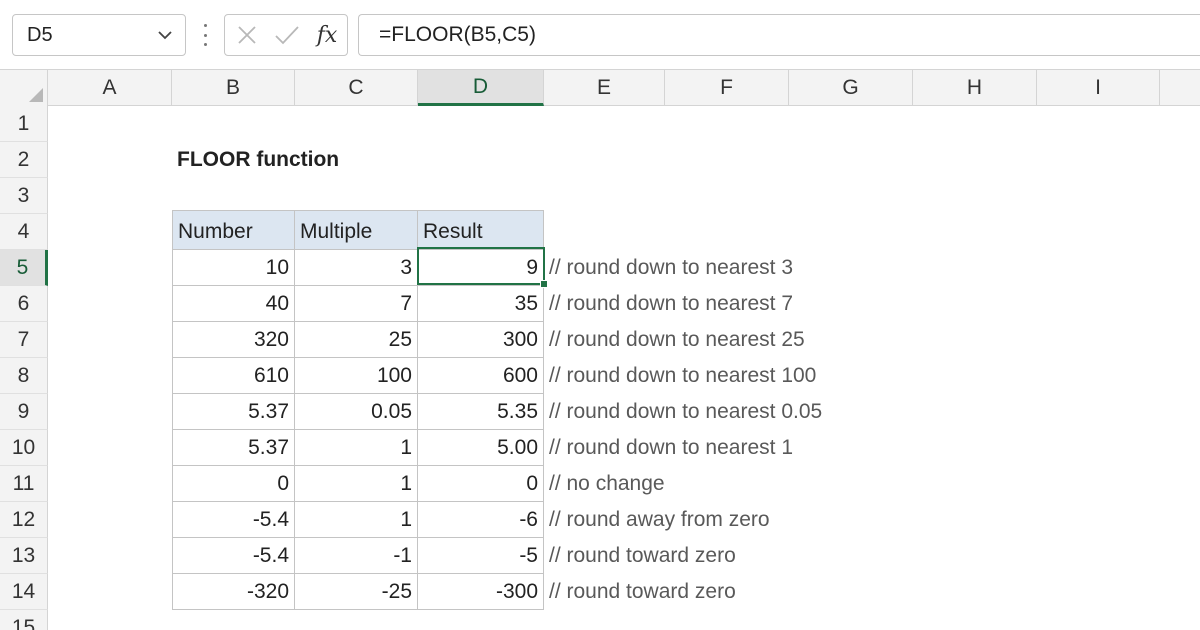 The height and width of the screenshot is (630, 1200). I want to click on name-box: D5, so click(99, 35).